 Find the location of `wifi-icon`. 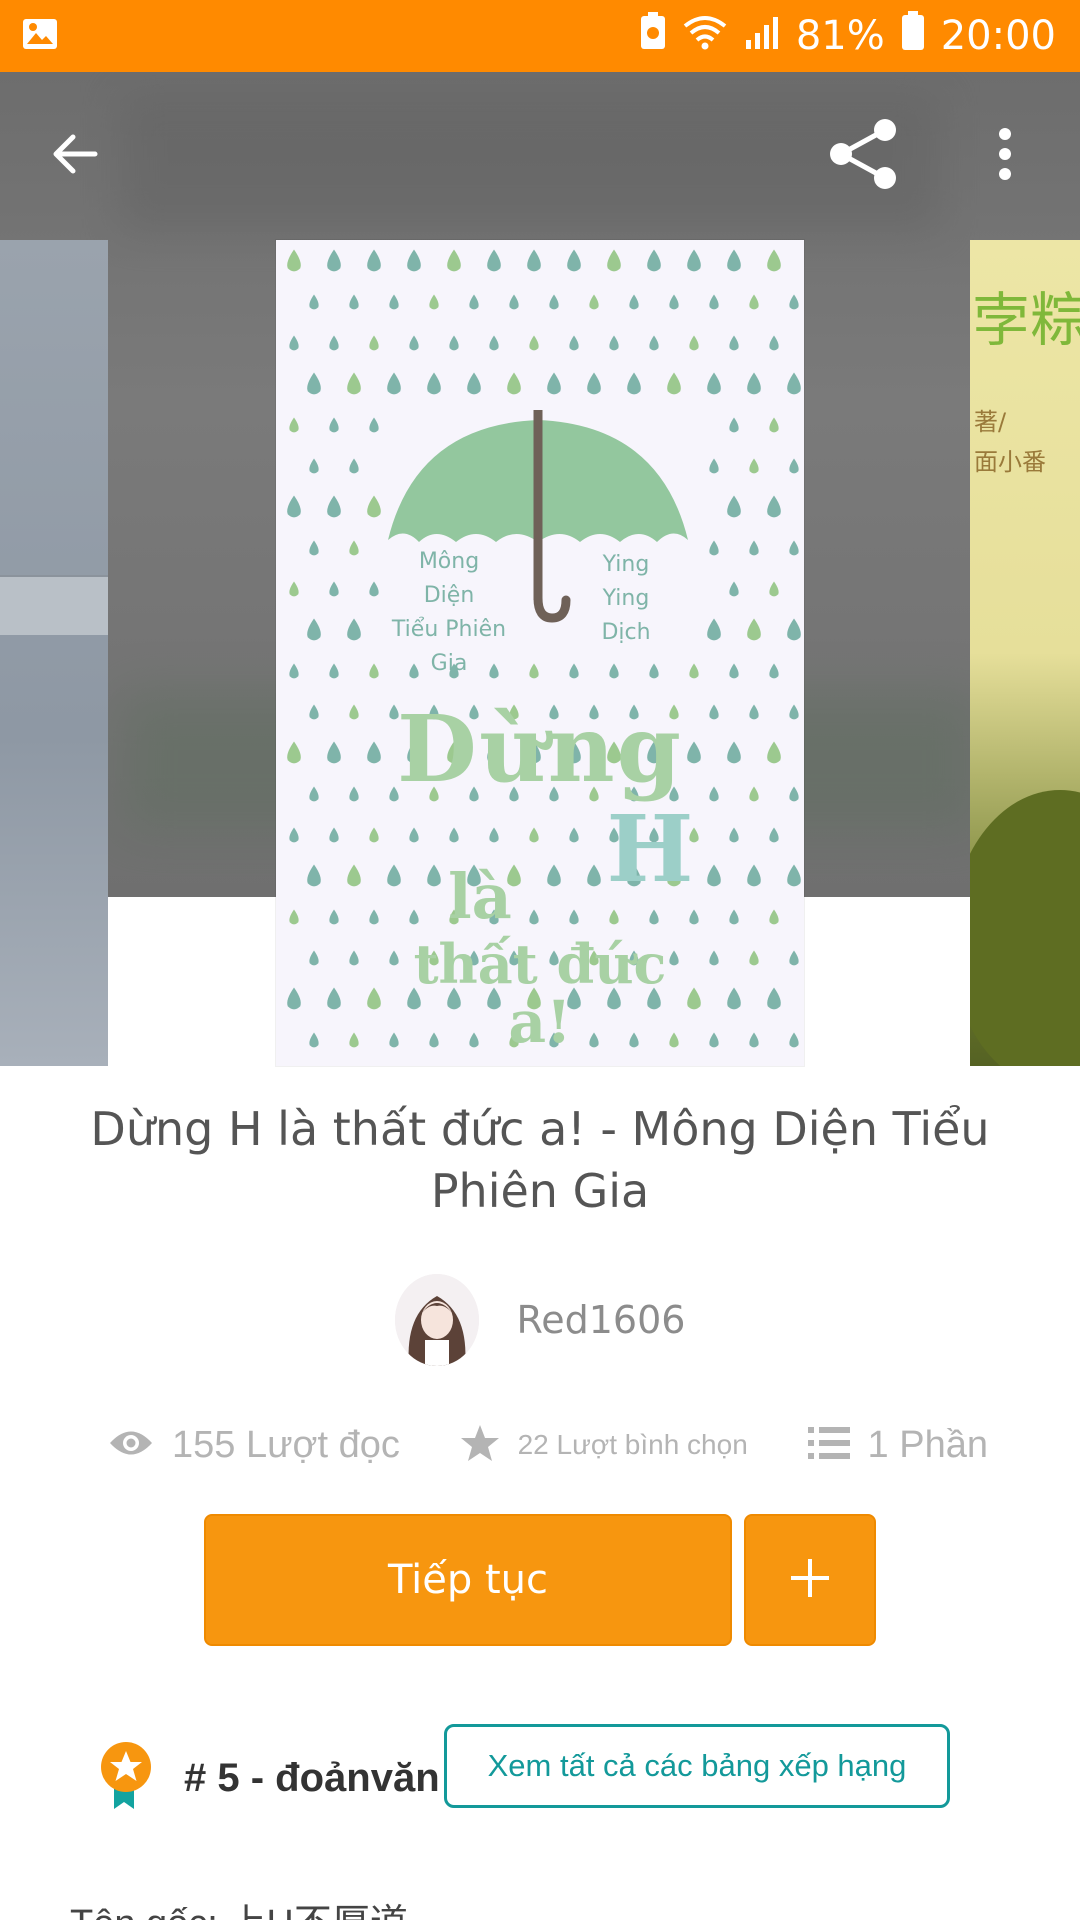

wifi-icon is located at coordinates (705, 36).